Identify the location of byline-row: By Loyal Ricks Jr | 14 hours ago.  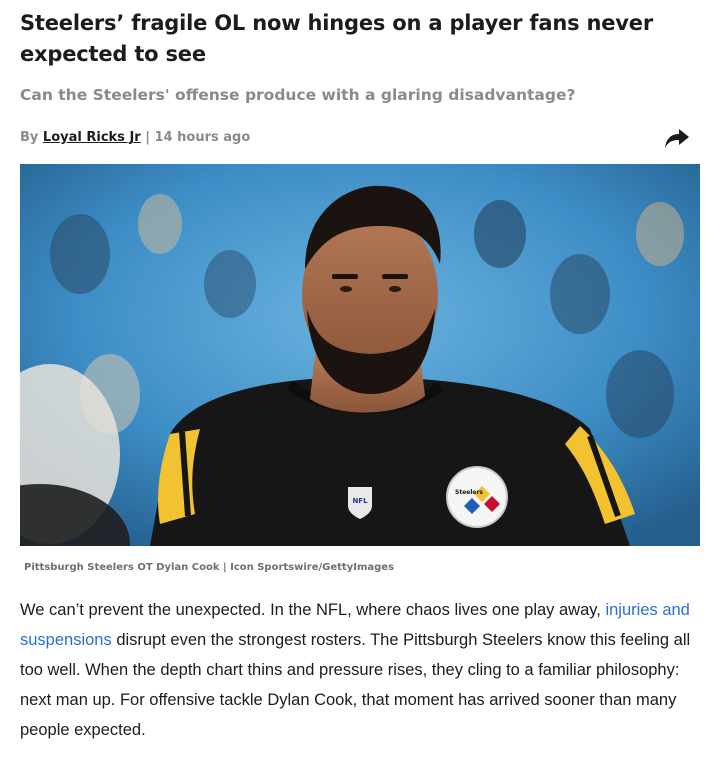
(360, 138).